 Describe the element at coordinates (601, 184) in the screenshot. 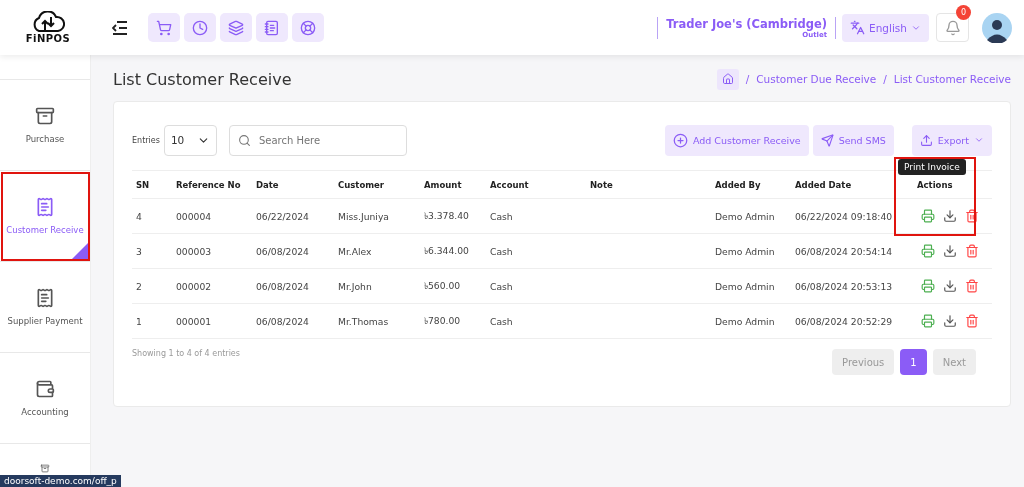

I see `column-header: Note` at that location.